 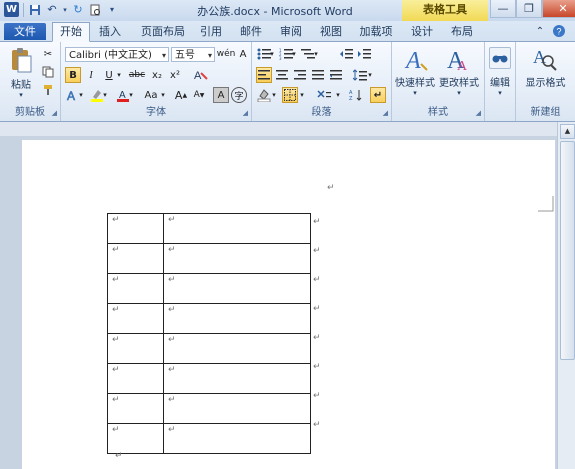 I want to click on format-painter-icon, so click(x=48, y=90).